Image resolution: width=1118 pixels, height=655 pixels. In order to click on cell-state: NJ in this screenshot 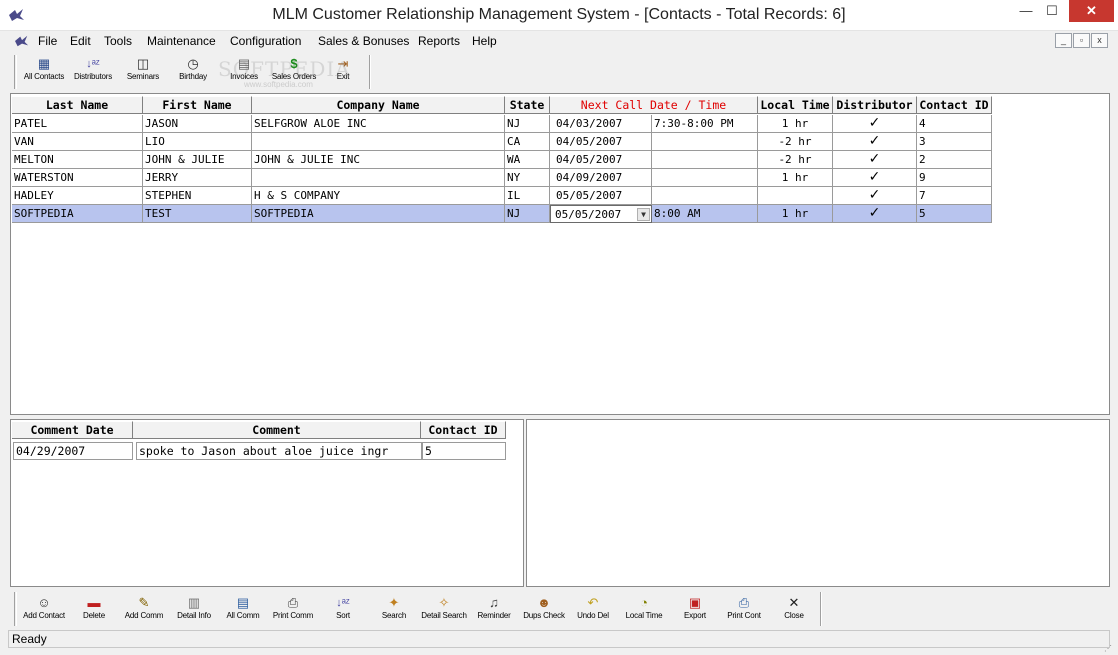, I will do `click(527, 214)`.